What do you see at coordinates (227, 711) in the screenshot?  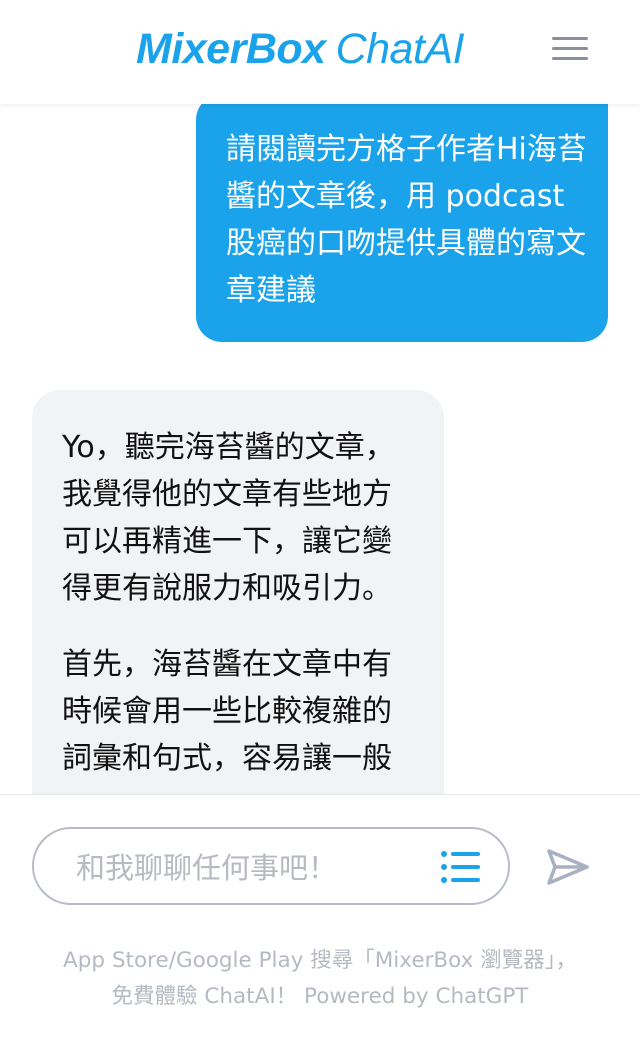 I see `assistant-paragraph: 首先，海苔醬在文章中有時候會用一些比較複雜的詞彙和句式，容易讓一般` at bounding box center [227, 711].